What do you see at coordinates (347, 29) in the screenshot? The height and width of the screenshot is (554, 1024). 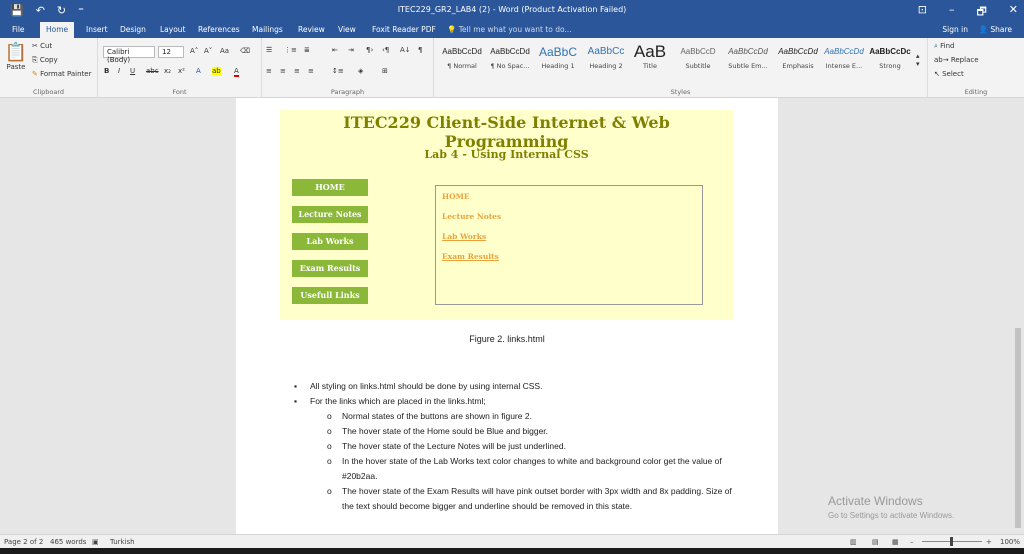 I see `tab-view: View` at bounding box center [347, 29].